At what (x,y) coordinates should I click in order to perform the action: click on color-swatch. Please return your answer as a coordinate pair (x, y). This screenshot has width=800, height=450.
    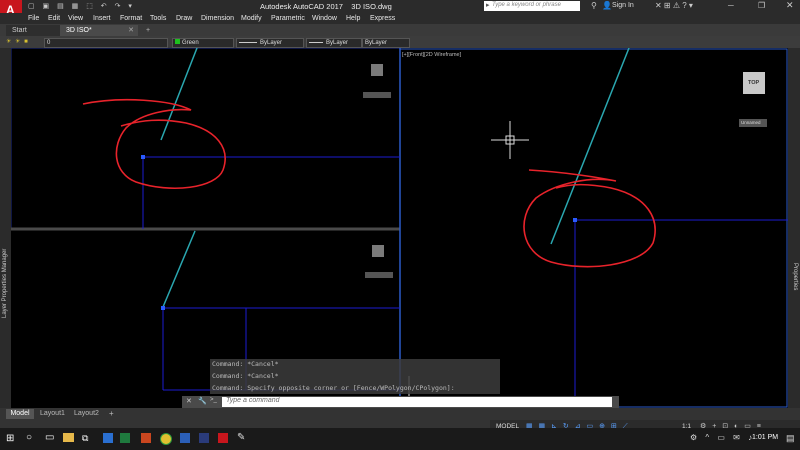
    Looking at the image, I should click on (177, 41).